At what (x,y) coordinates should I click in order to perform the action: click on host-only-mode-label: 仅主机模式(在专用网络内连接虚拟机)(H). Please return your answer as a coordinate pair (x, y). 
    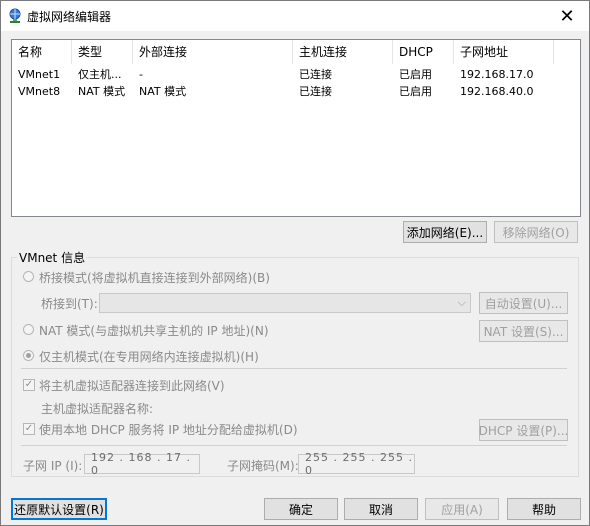
    Looking at the image, I should click on (149, 357).